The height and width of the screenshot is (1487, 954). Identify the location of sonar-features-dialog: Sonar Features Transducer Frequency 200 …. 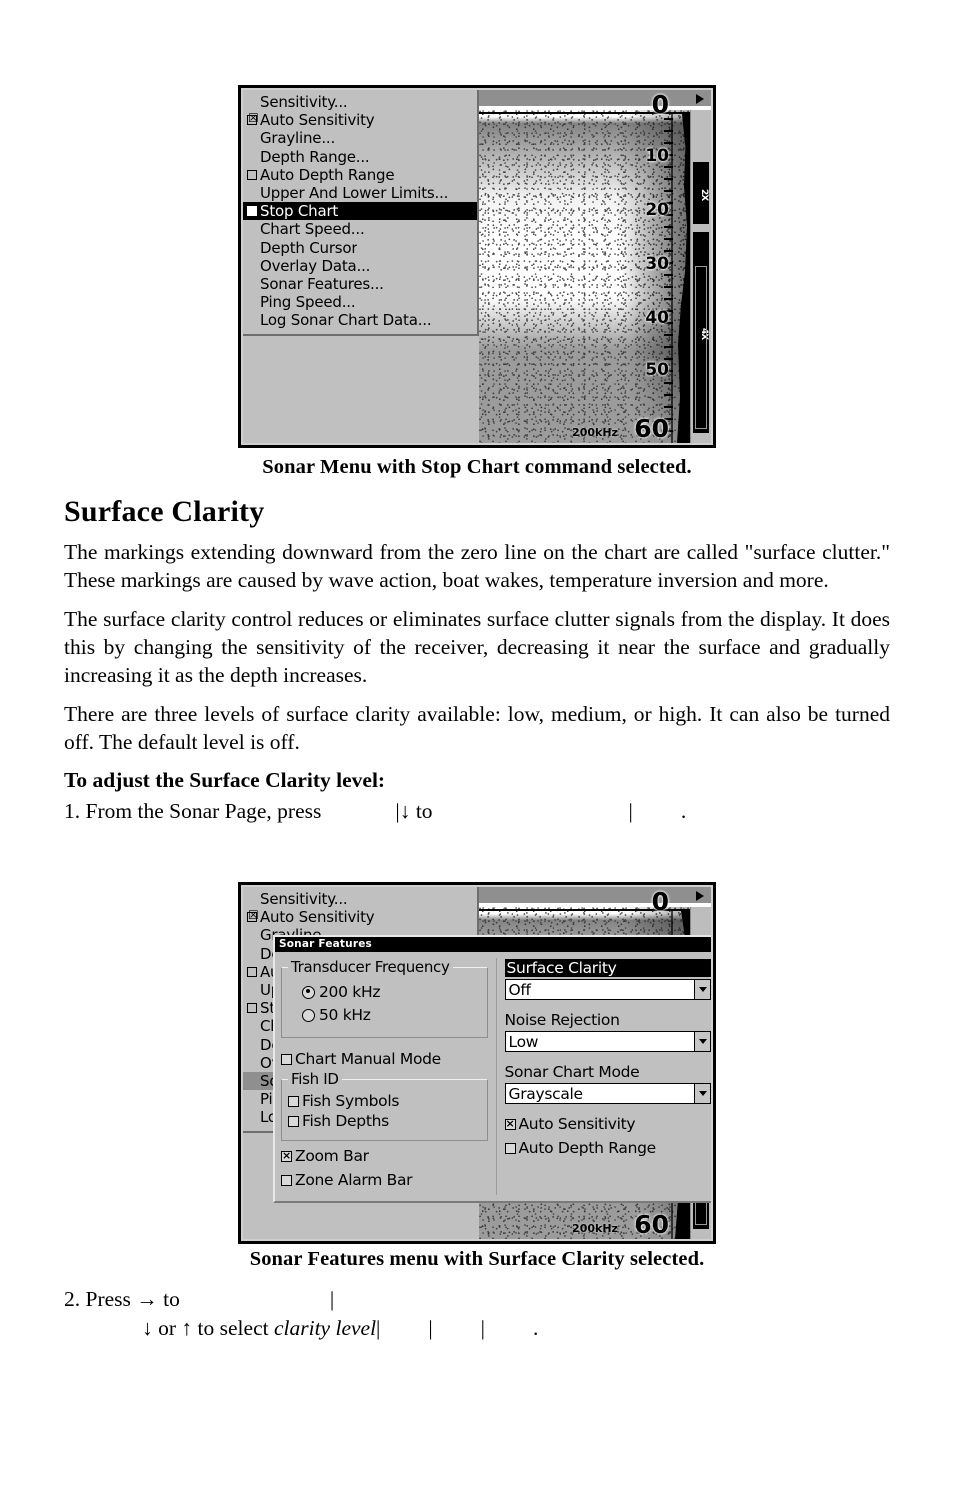
(492, 1069).